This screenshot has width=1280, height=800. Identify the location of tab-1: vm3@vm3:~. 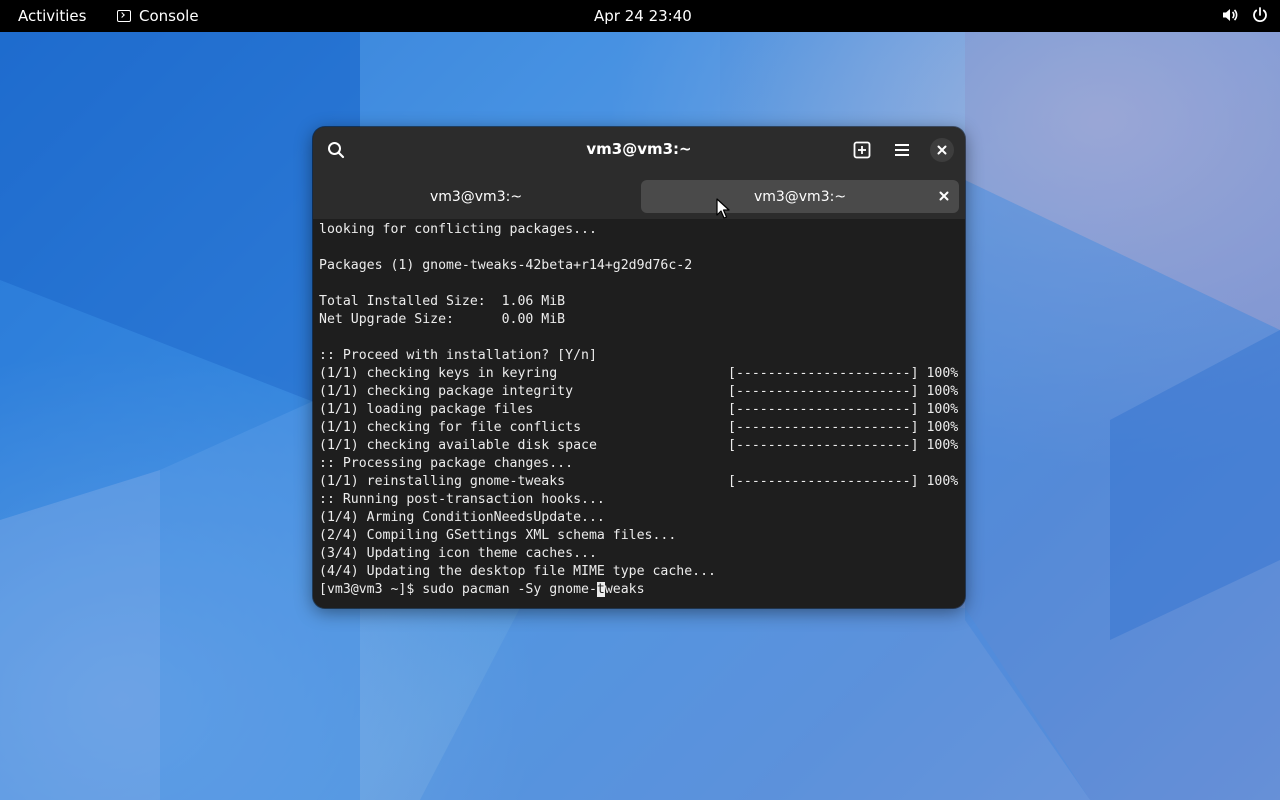
(476, 196).